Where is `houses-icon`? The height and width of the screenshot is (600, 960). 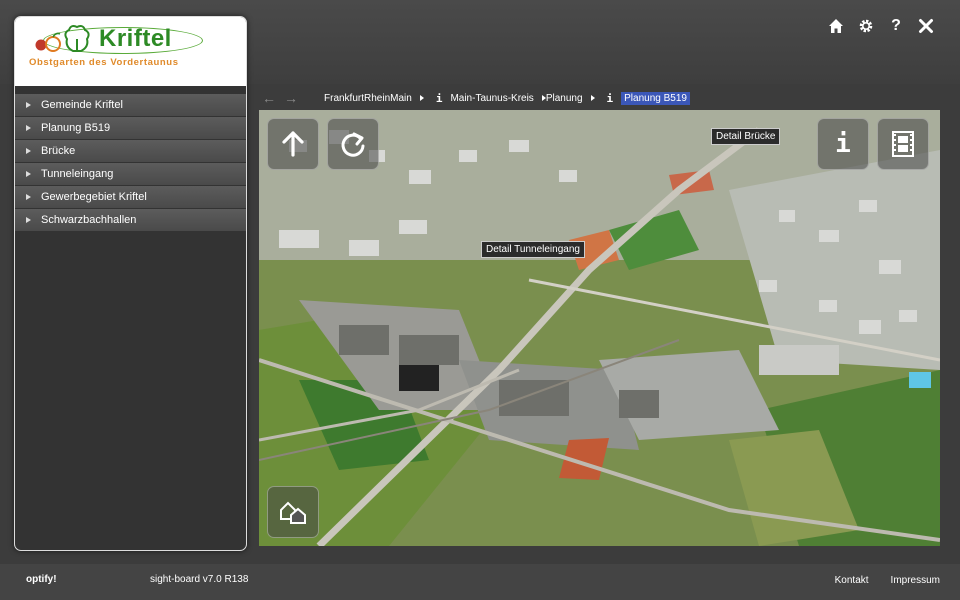
houses-icon is located at coordinates (293, 512).